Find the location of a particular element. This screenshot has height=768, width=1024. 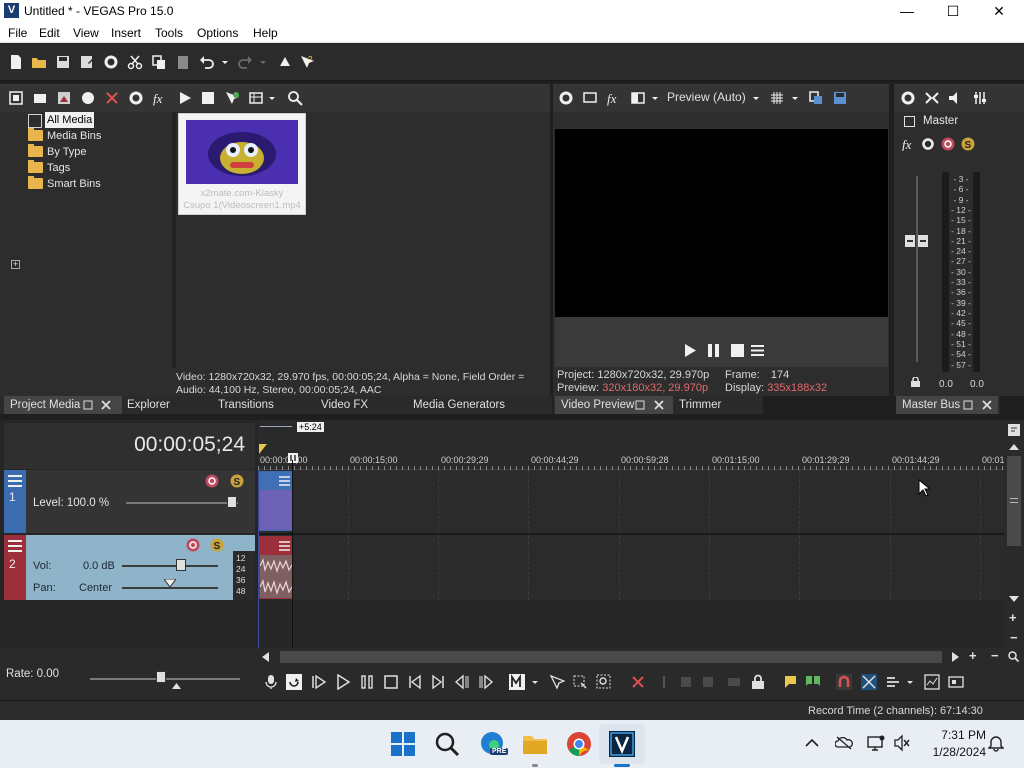

scroll-right-icon is located at coordinates (955, 657).